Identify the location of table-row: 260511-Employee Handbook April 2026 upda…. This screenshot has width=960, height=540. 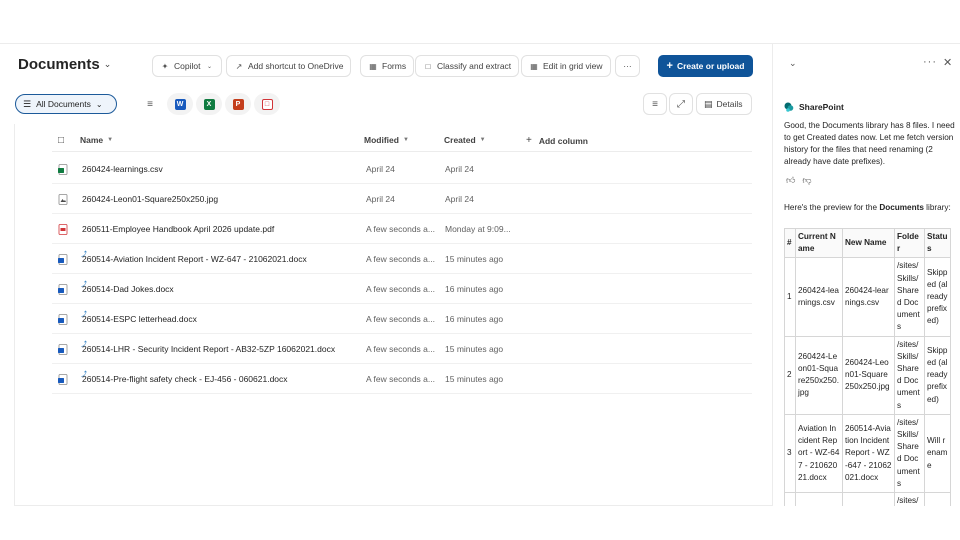
(402, 229).